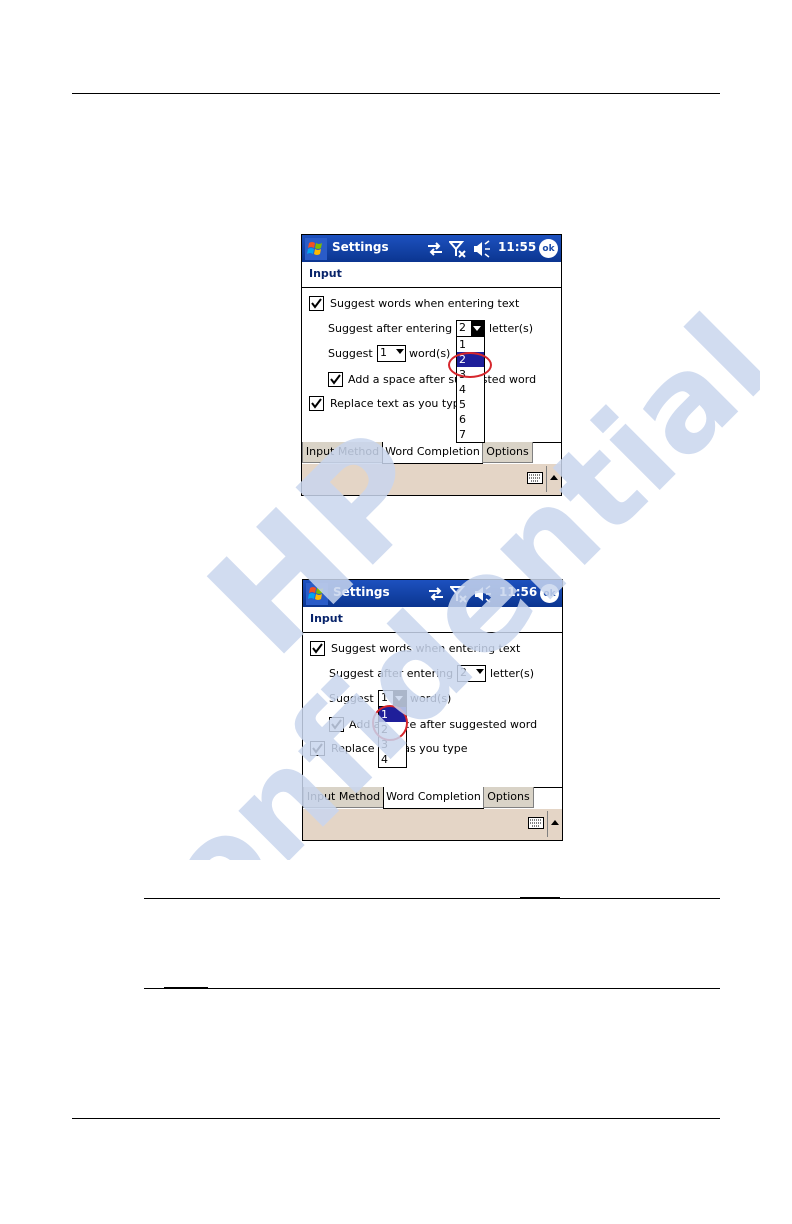 The image size is (792, 1224). I want to click on add-space-label: Add a space after suggested word, so click(442, 379).